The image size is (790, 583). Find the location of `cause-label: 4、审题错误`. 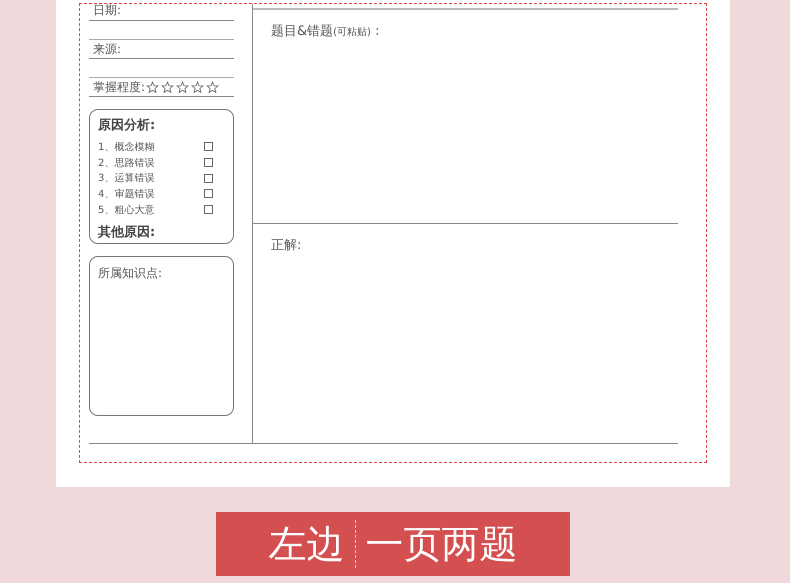

cause-label: 4、审题错误 is located at coordinates (126, 194).